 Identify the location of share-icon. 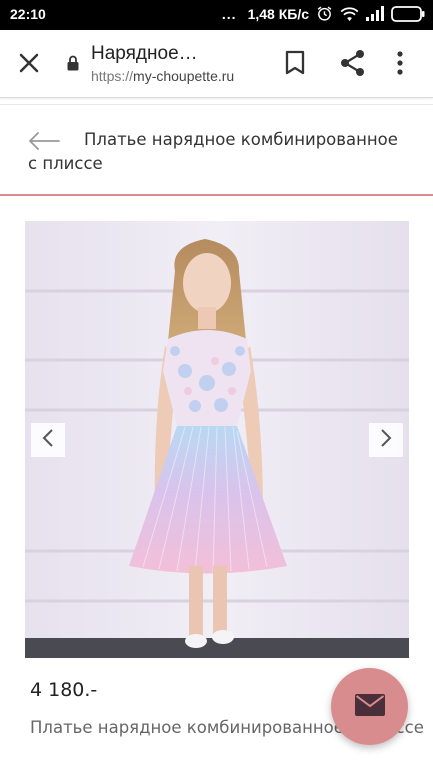
(353, 65).